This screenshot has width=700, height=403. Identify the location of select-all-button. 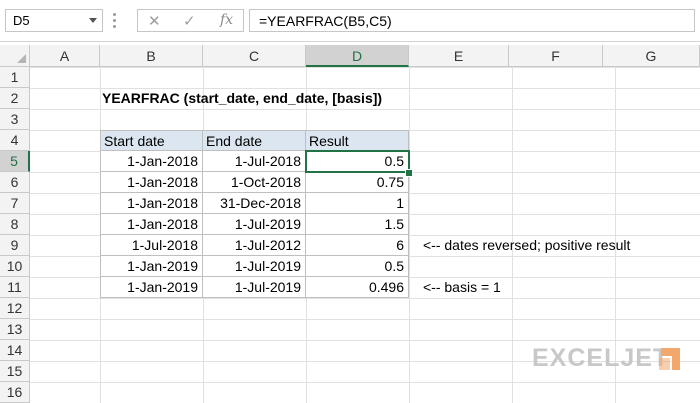
(15, 56).